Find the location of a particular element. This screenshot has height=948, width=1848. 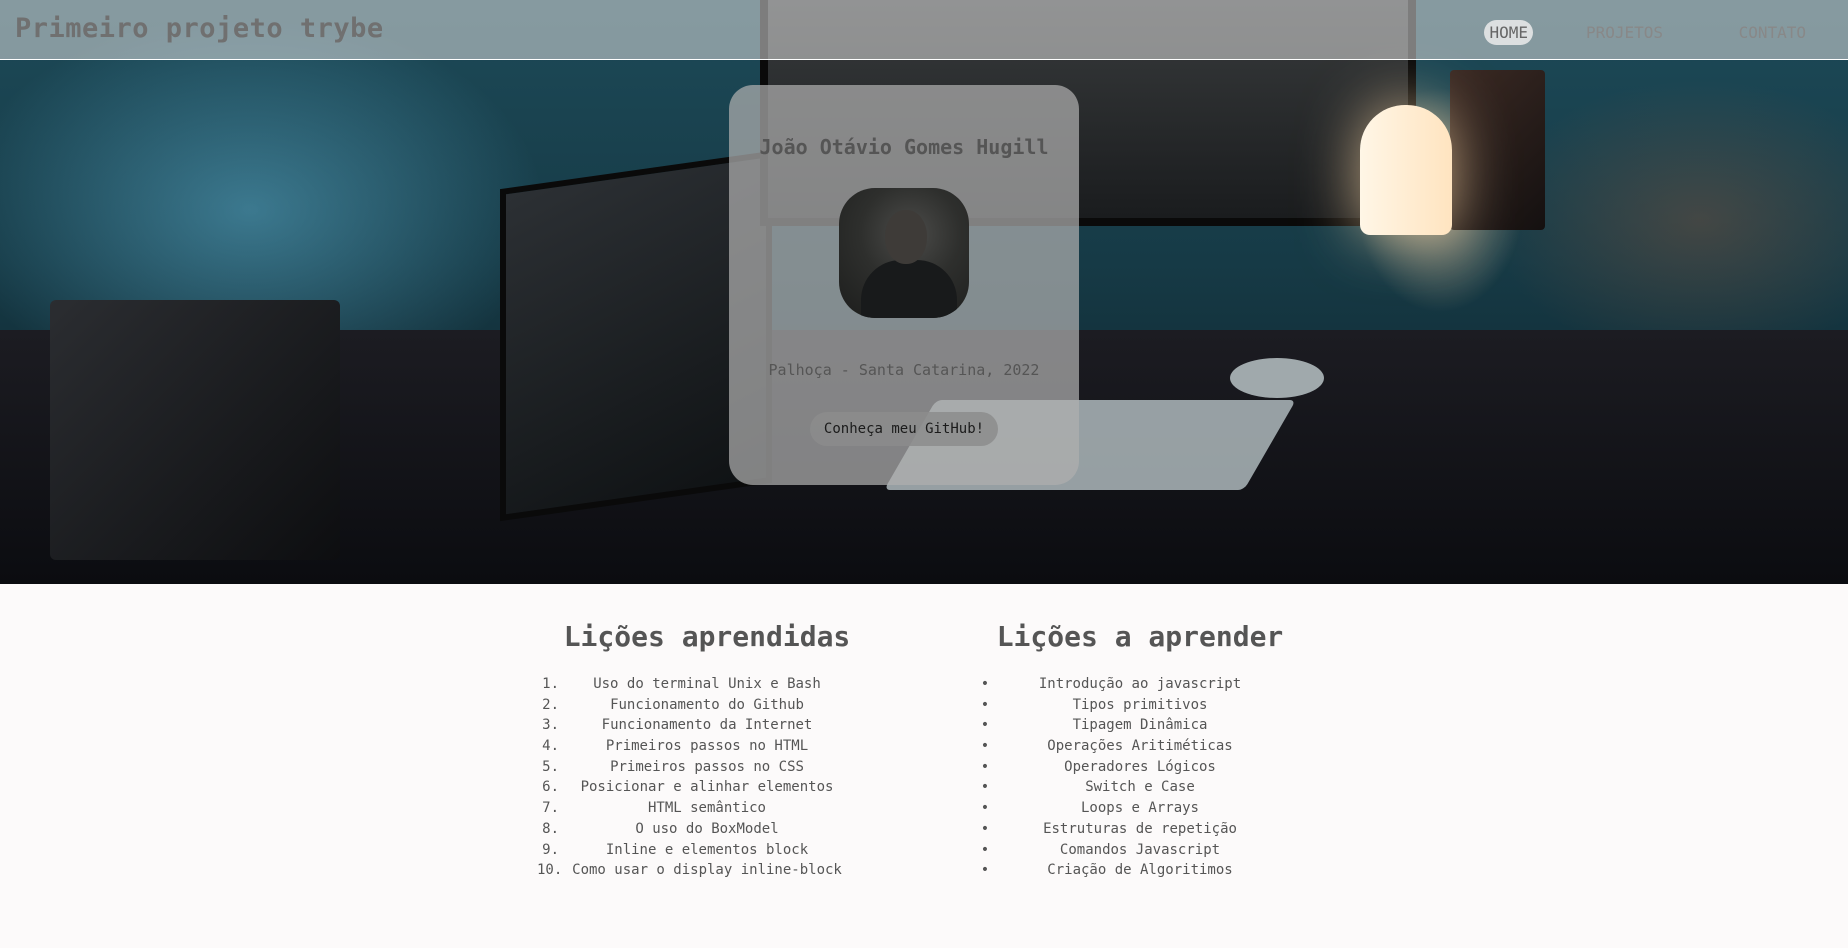

nav-contato: CONTATO is located at coordinates (1772, 32).